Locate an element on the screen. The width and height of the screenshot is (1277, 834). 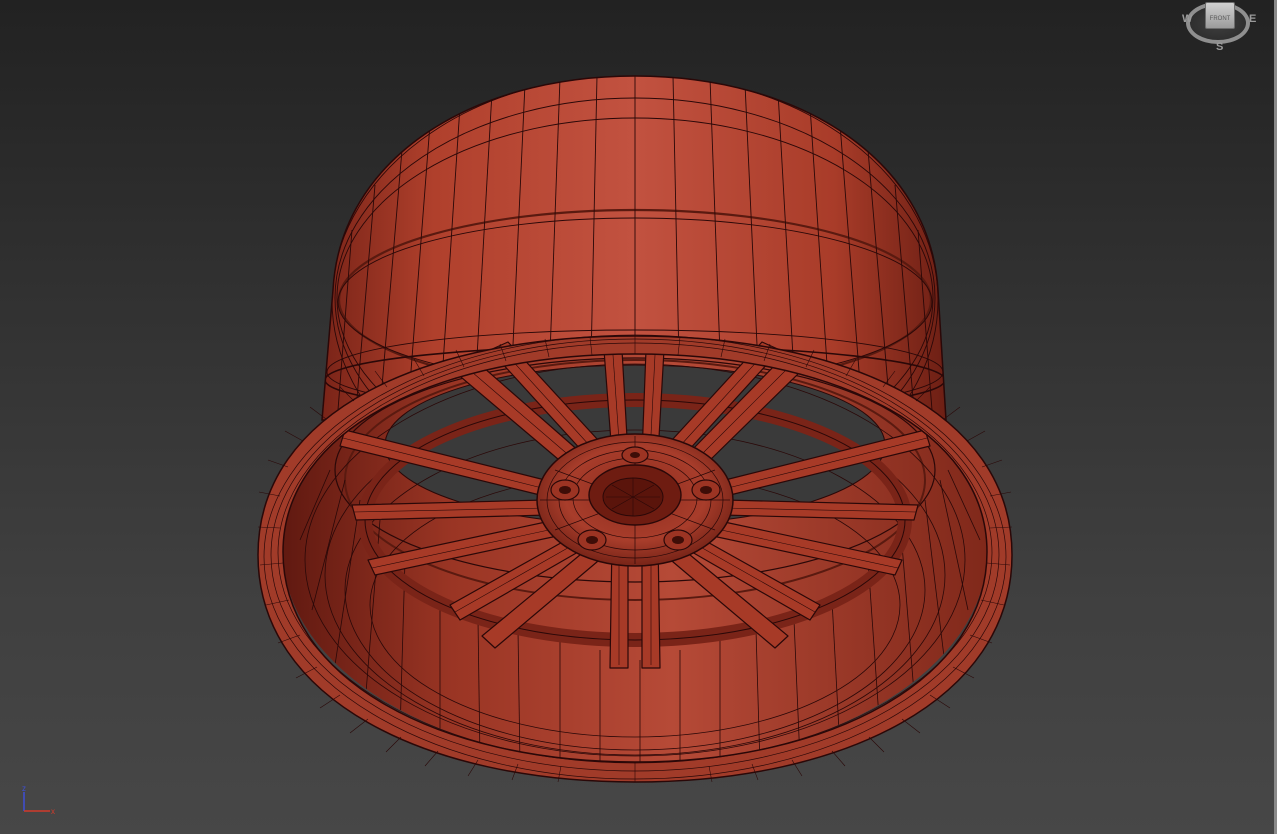
axis-tripod-icon: z x is located at coordinates (38, 800).